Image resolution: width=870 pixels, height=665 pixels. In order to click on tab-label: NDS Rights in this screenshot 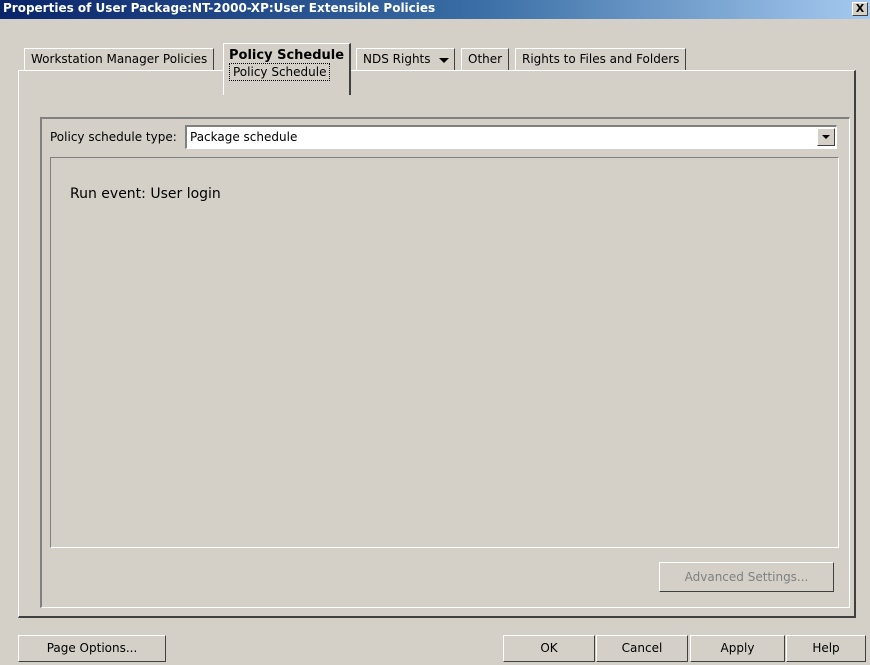, I will do `click(397, 59)`.